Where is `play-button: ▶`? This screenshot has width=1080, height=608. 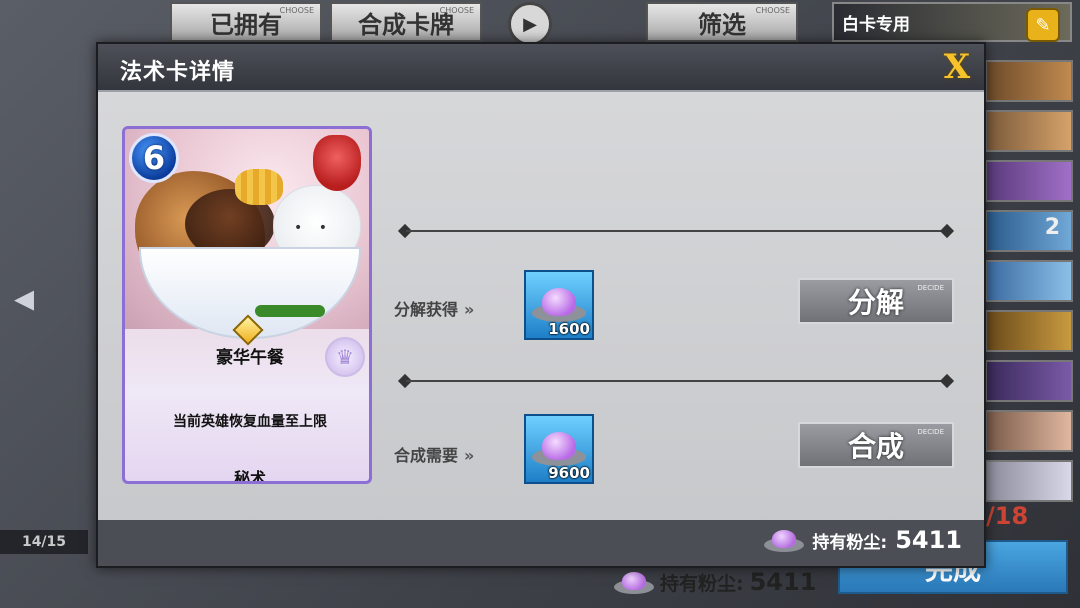
play-button: ▶ is located at coordinates (530, 24).